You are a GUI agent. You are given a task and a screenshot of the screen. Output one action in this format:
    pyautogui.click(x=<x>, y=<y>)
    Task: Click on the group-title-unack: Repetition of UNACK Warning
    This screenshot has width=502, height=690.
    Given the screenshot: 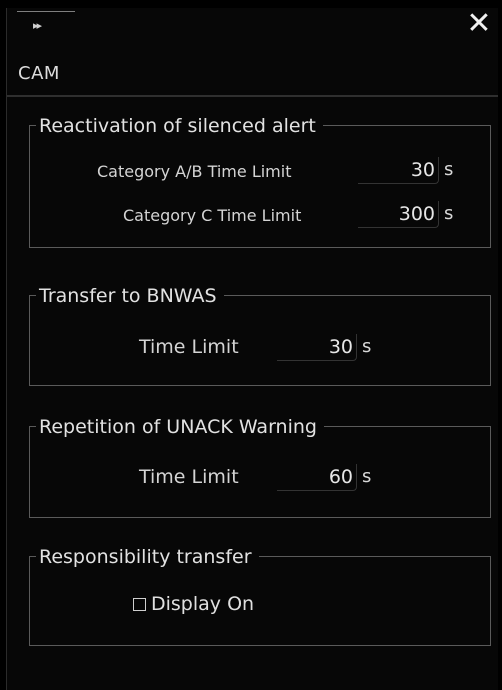 What is the action you would take?
    pyautogui.click(x=180, y=427)
    